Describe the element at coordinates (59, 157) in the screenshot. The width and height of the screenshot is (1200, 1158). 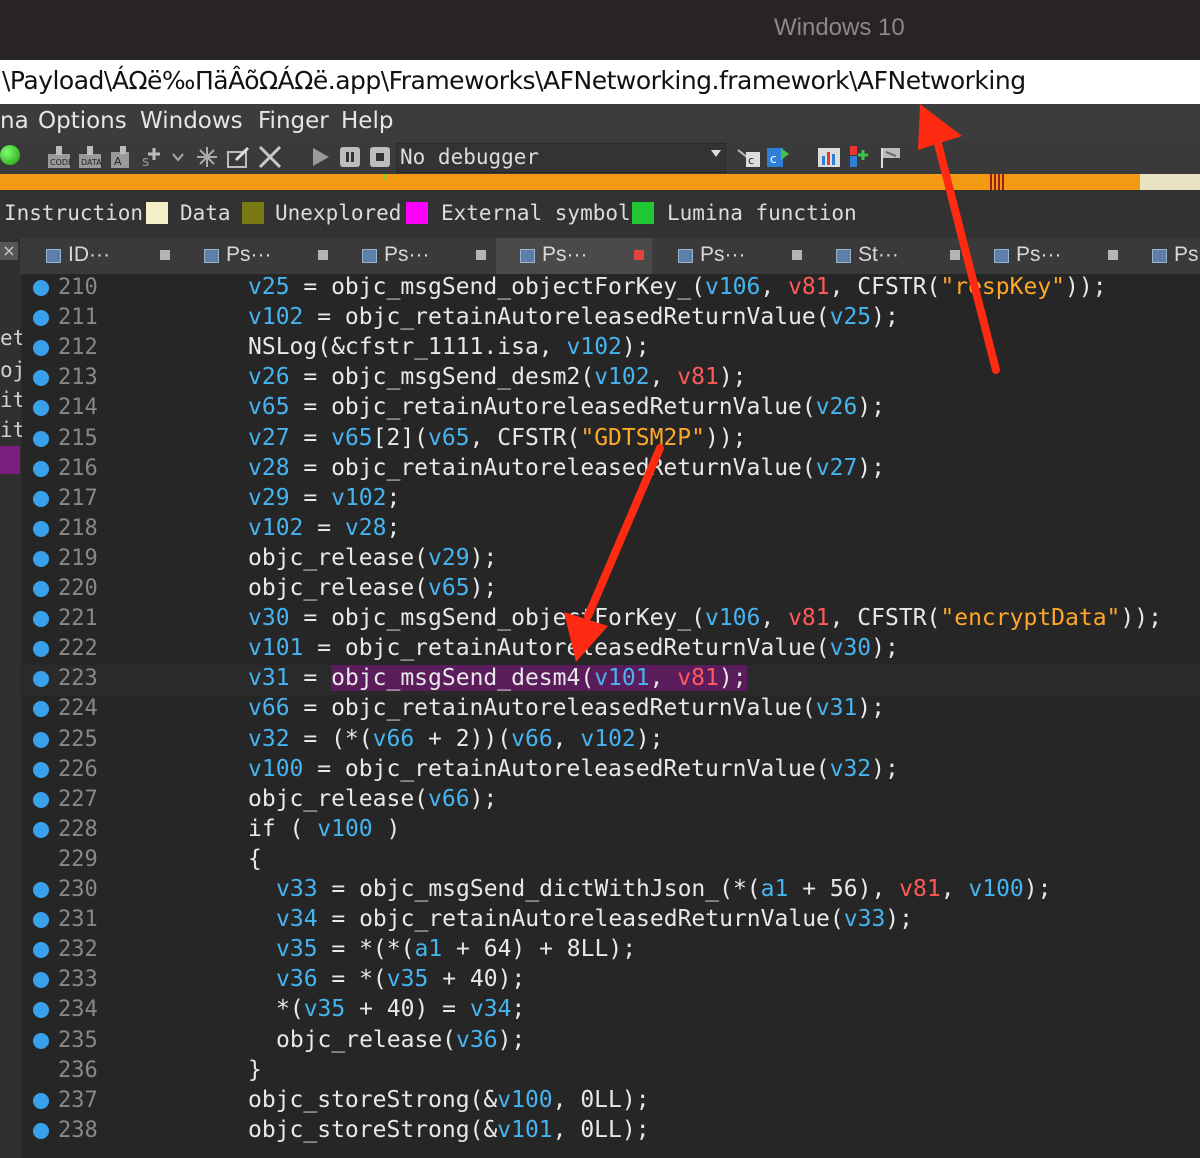
I see `code-icon: CODE` at that location.